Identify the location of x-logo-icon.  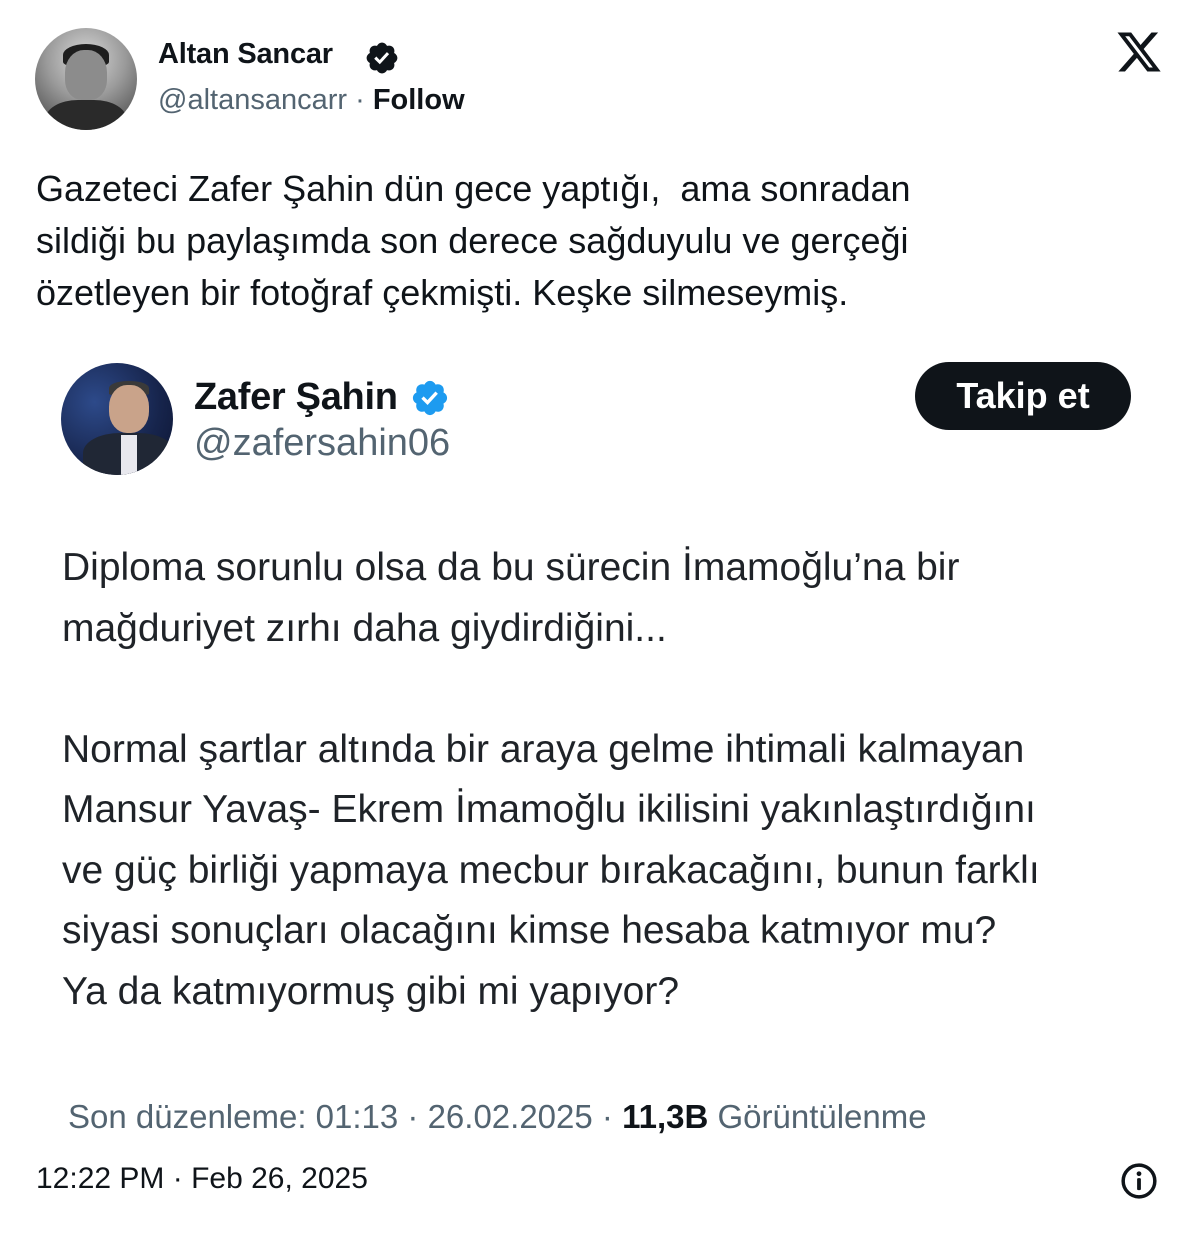
(1139, 52).